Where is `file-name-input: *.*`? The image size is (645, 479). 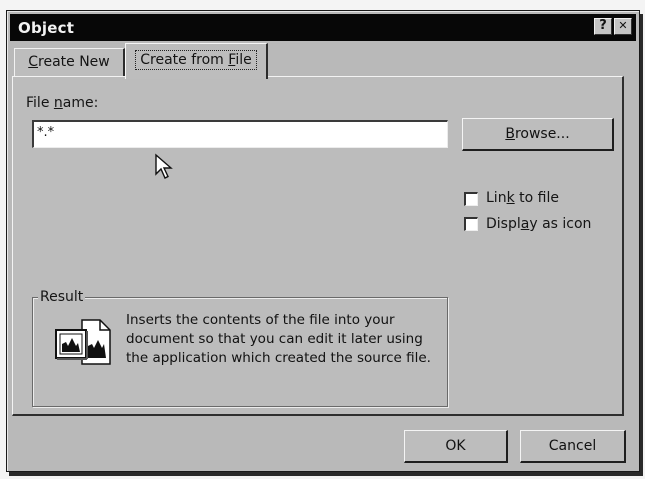 file-name-input: *.* is located at coordinates (240, 134).